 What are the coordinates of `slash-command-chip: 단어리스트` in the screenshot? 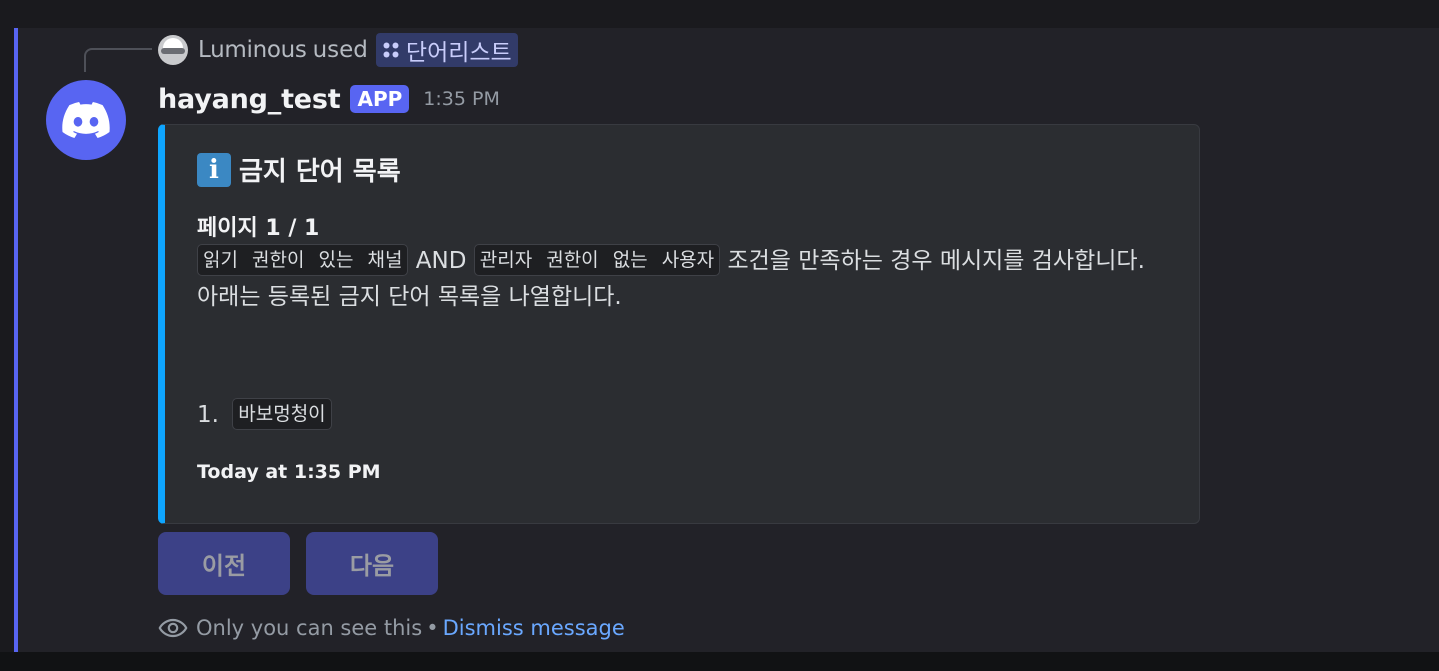 It's located at (446, 50).